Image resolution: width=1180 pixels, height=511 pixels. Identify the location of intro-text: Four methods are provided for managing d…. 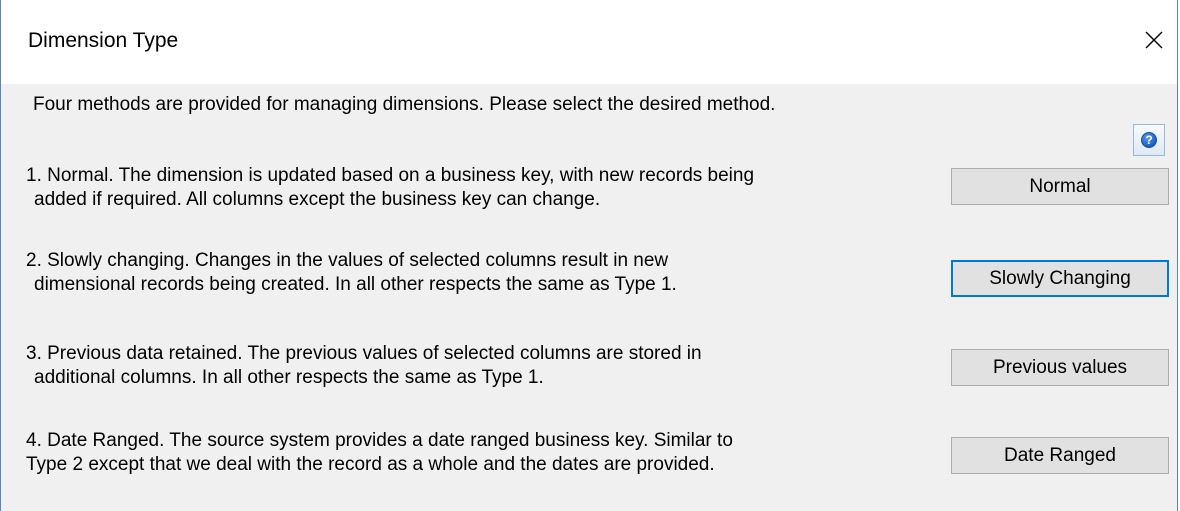
(404, 104).